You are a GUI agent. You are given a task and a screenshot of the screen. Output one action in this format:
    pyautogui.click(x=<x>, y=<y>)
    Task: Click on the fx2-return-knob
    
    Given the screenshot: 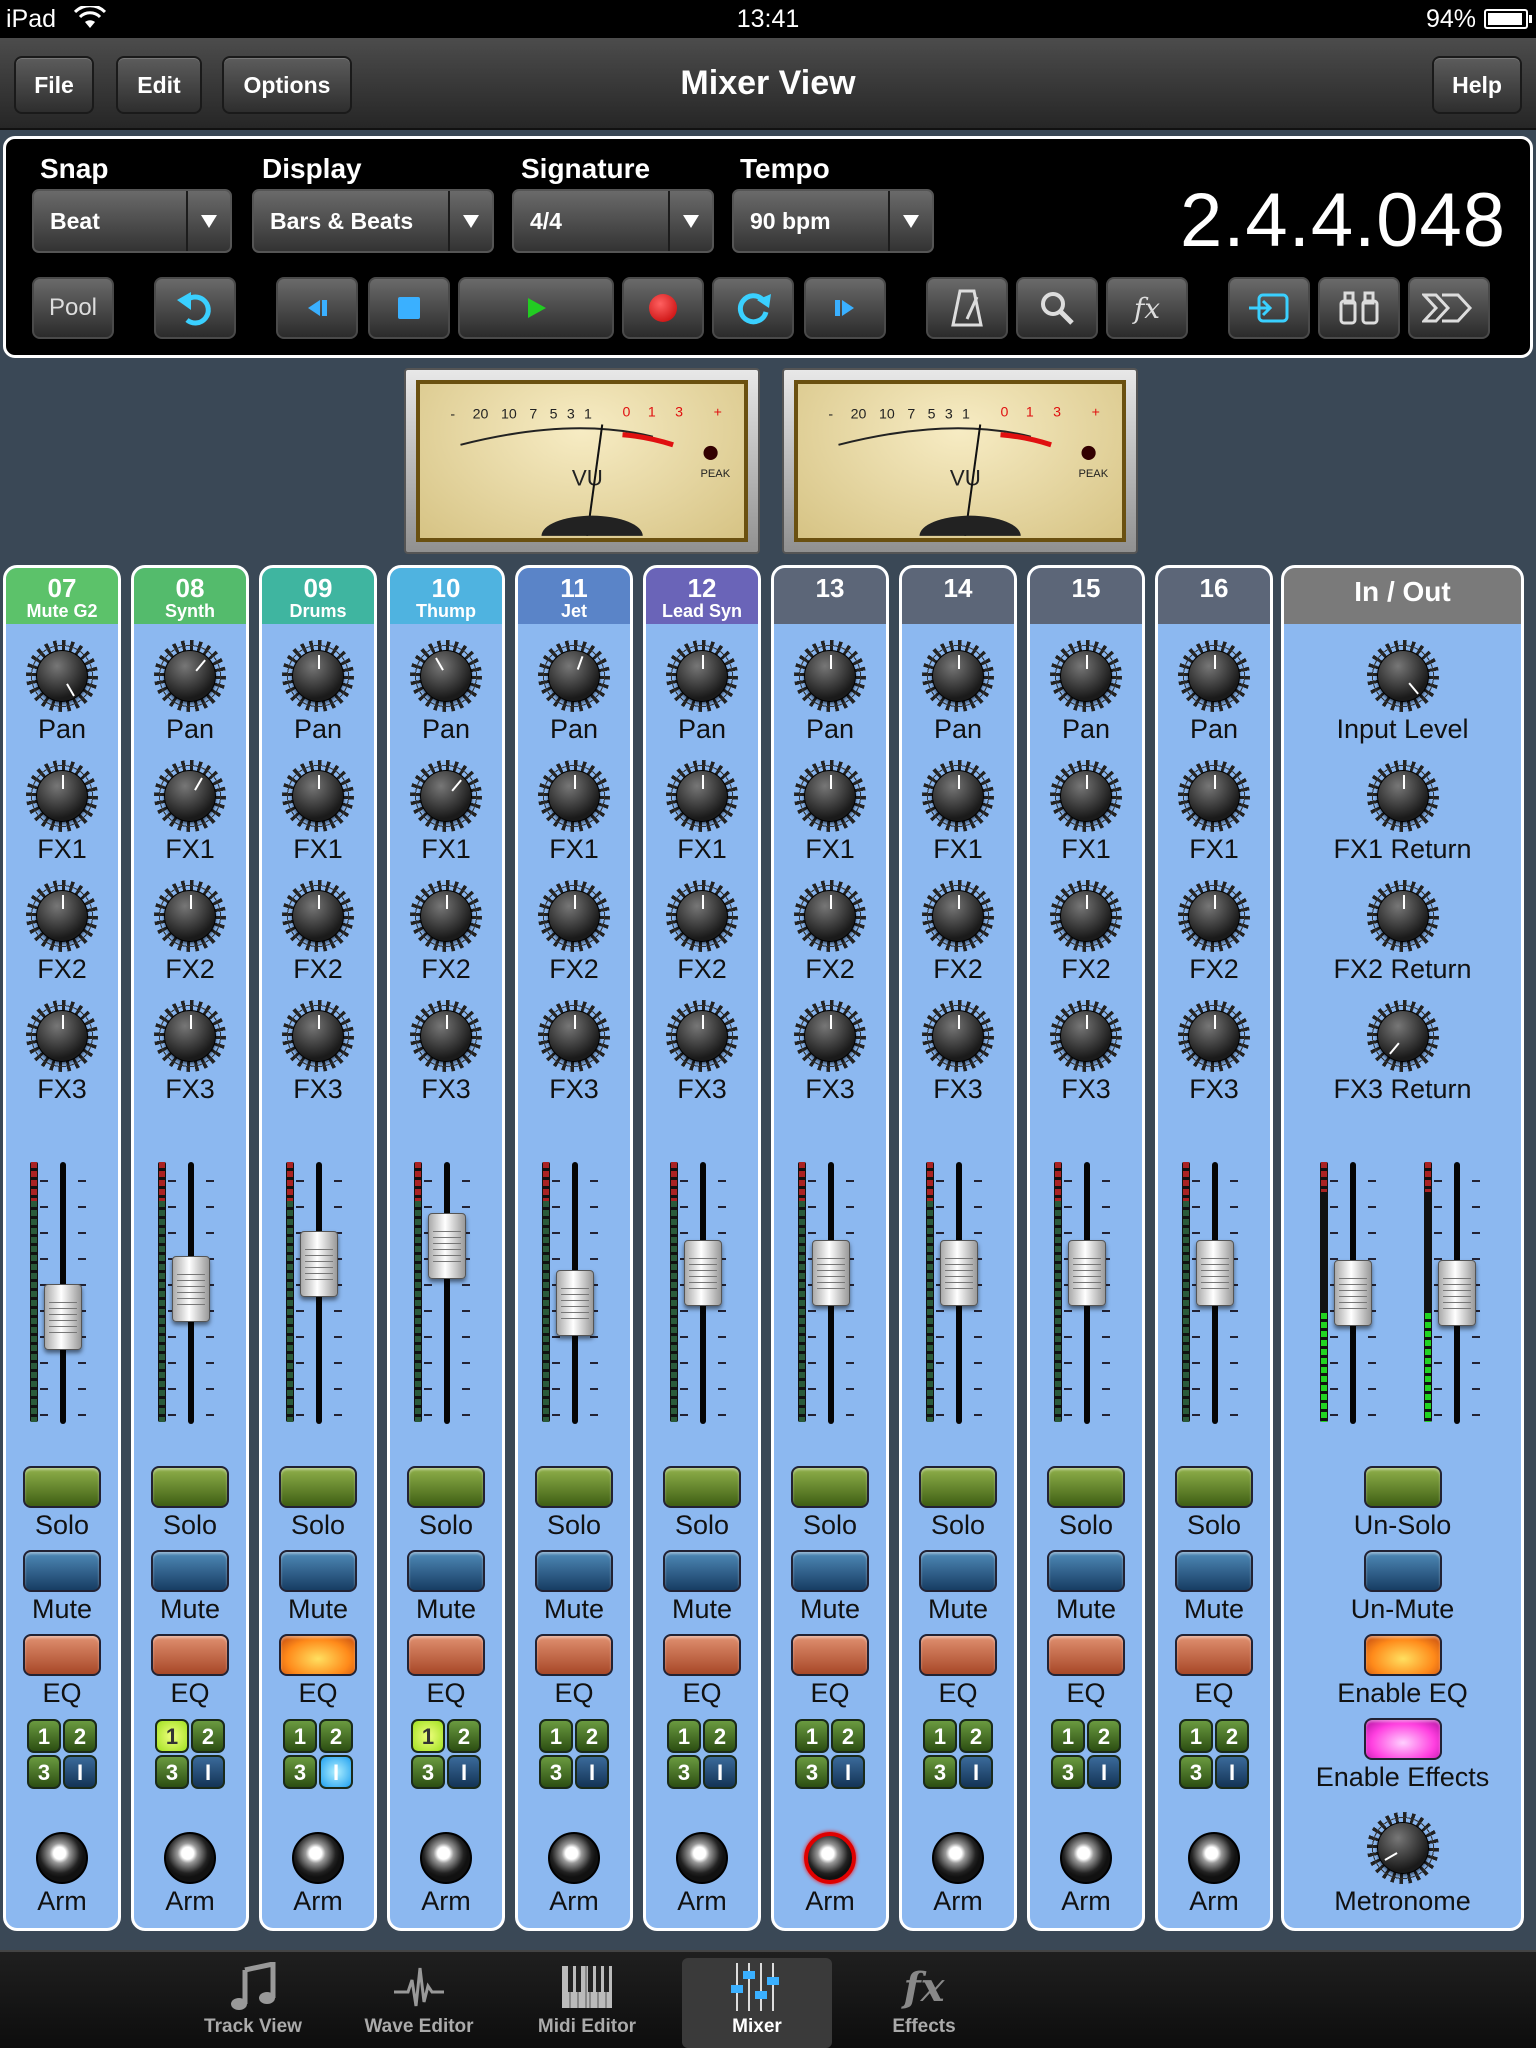 What is the action you would take?
    pyautogui.click(x=1402, y=916)
    